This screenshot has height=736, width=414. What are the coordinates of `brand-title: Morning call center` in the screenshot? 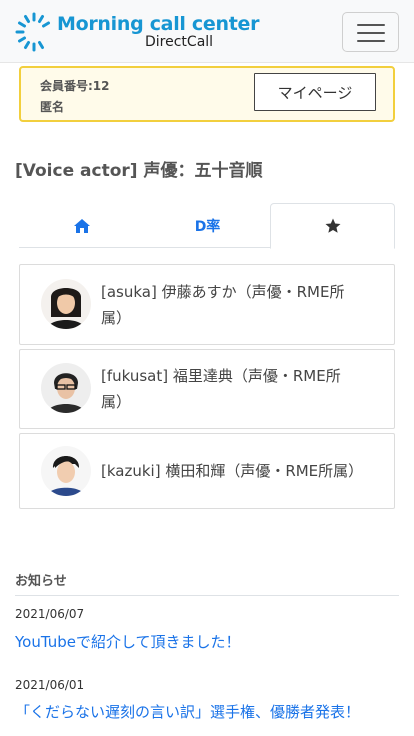 It's located at (158, 24).